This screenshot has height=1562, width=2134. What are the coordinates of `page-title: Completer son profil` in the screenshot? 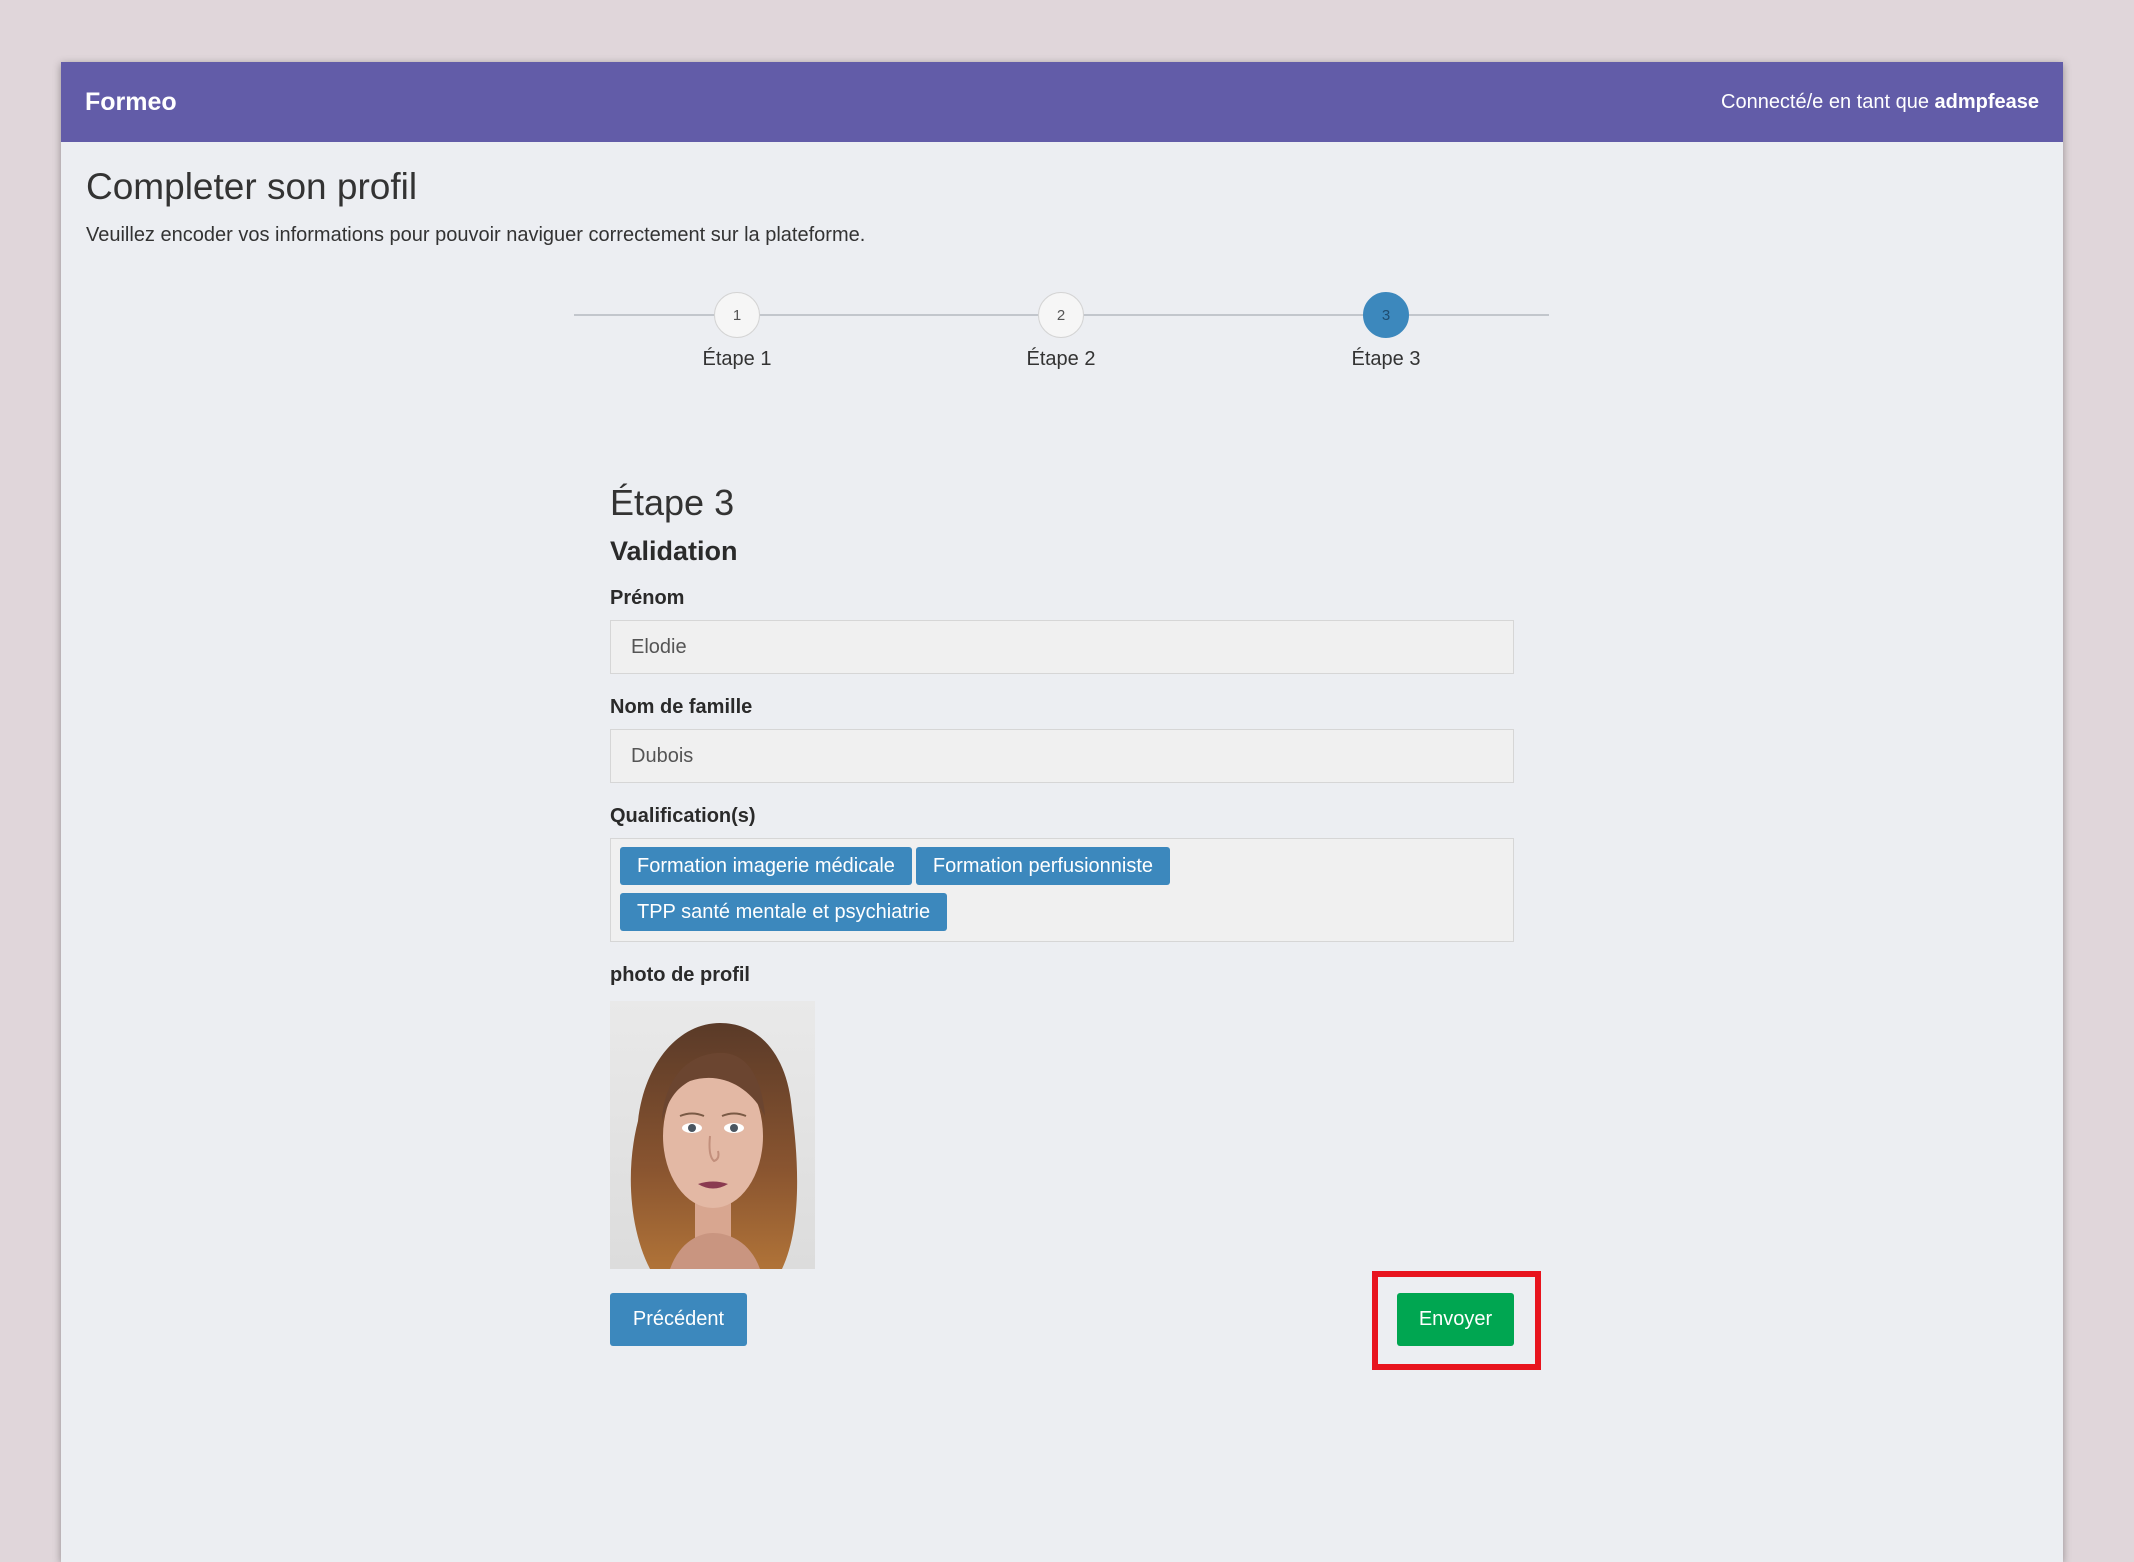 It's located at (252, 186).